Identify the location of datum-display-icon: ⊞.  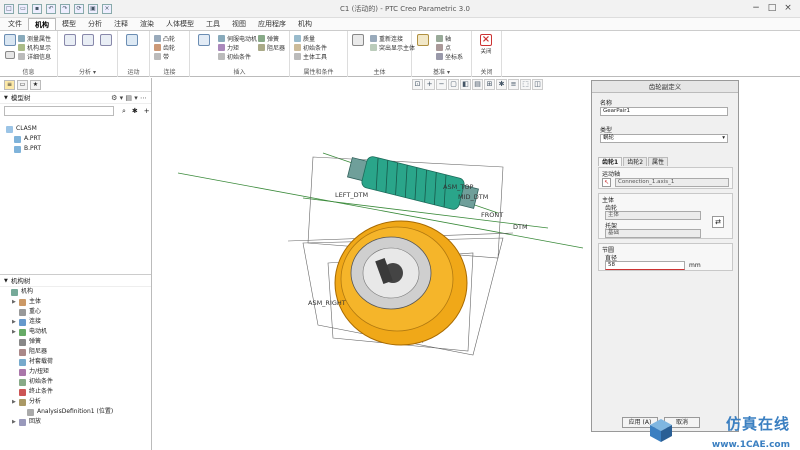
(489, 84).